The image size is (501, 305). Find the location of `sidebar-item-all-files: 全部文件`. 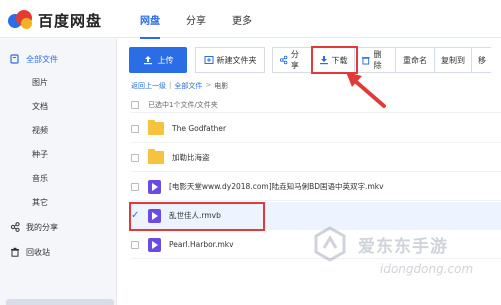

sidebar-item-all-files: 全部文件 is located at coordinates (58, 59).